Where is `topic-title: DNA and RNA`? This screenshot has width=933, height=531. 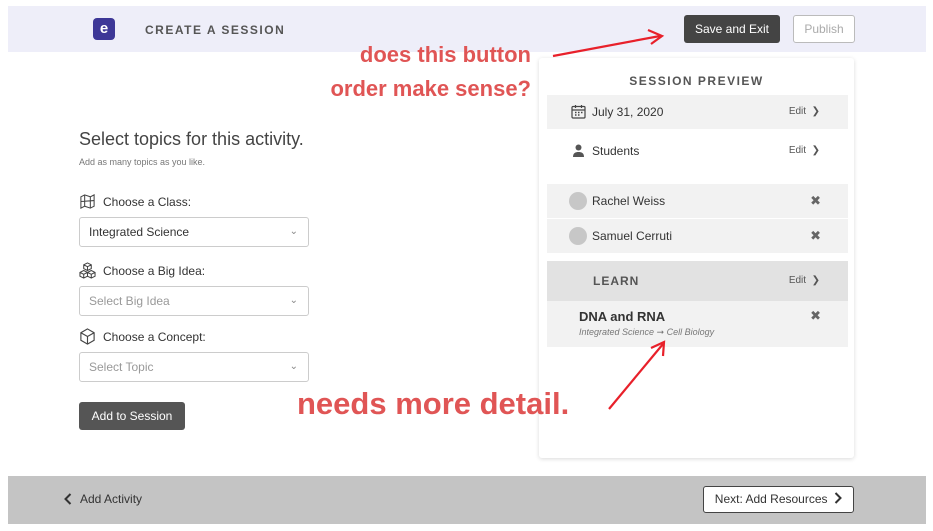 topic-title: DNA and RNA is located at coordinates (622, 316).